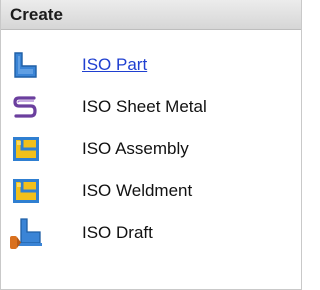  I want to click on panel-title: Create, so click(151, 15).